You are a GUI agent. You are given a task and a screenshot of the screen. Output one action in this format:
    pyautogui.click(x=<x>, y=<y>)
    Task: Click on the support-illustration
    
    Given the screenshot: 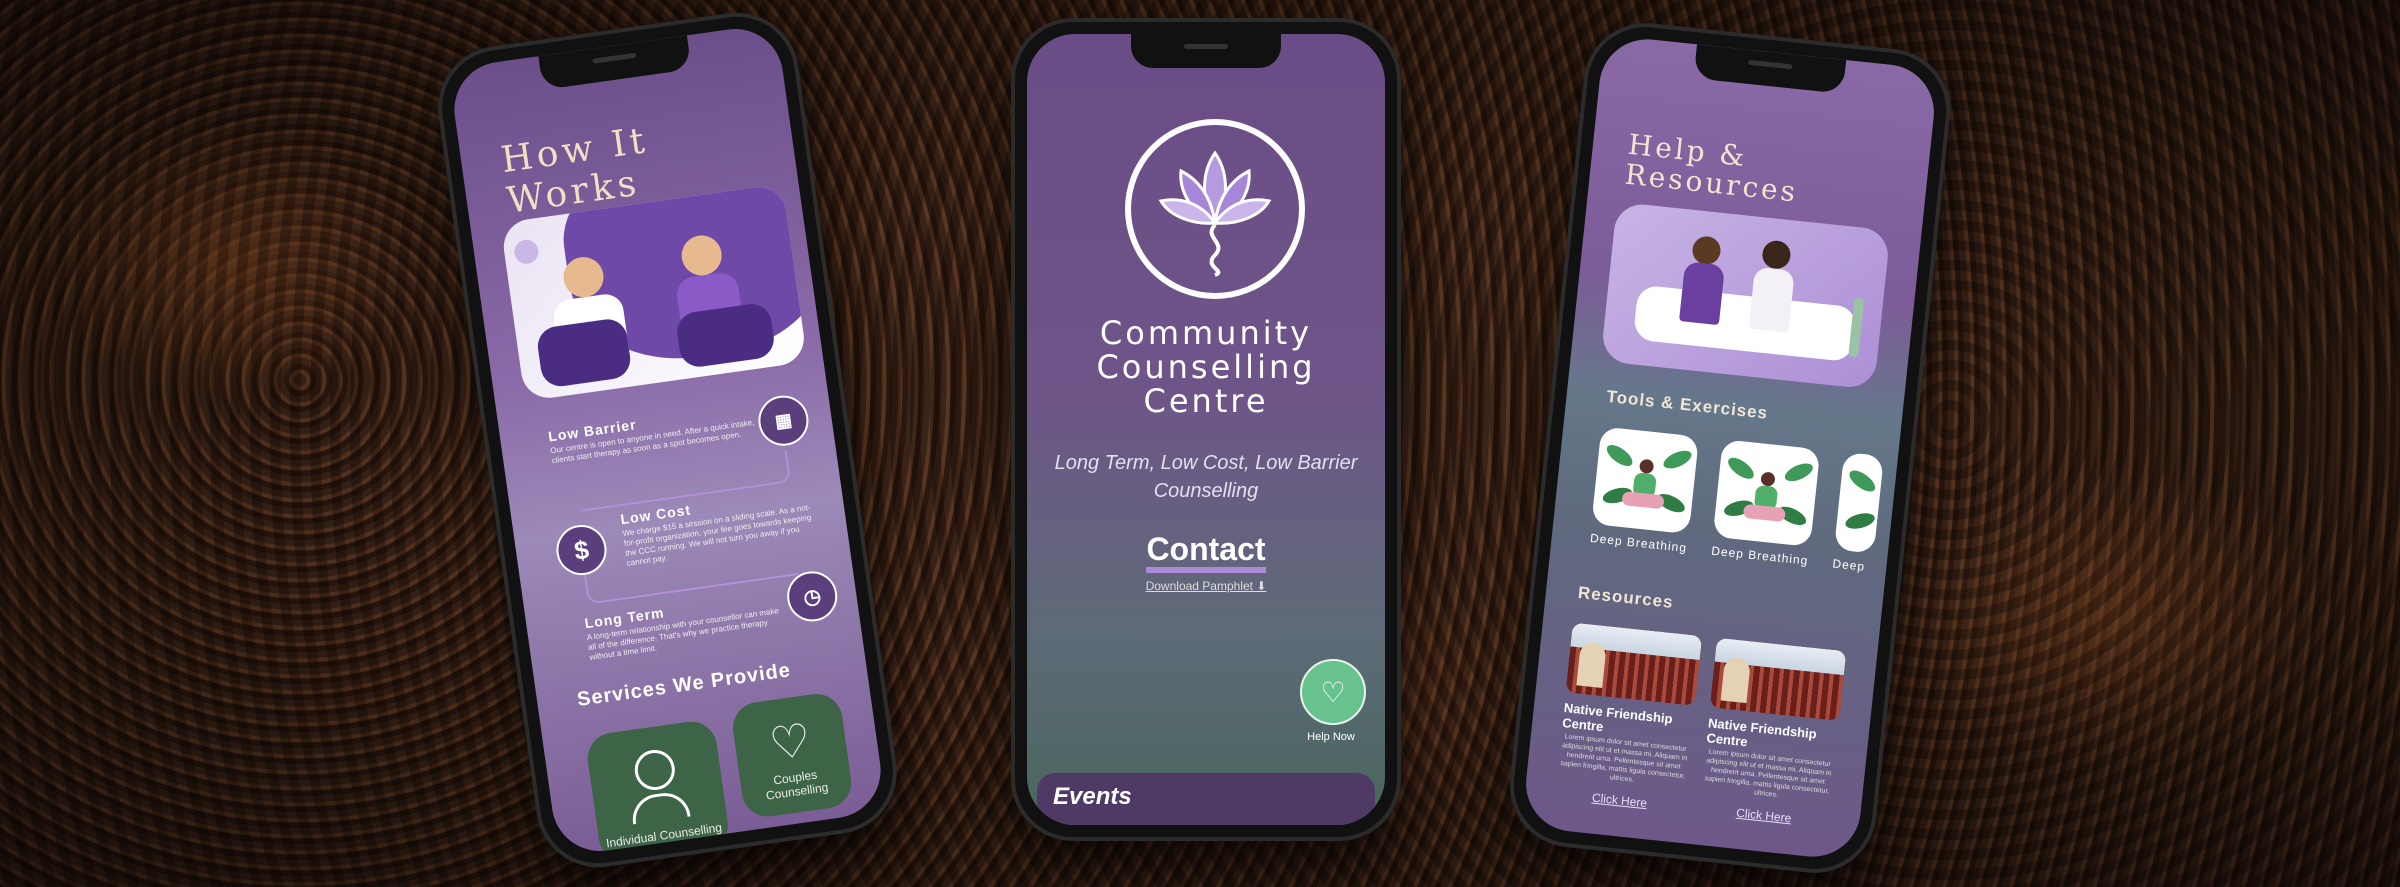 What is the action you would take?
    pyautogui.click(x=1745, y=295)
    